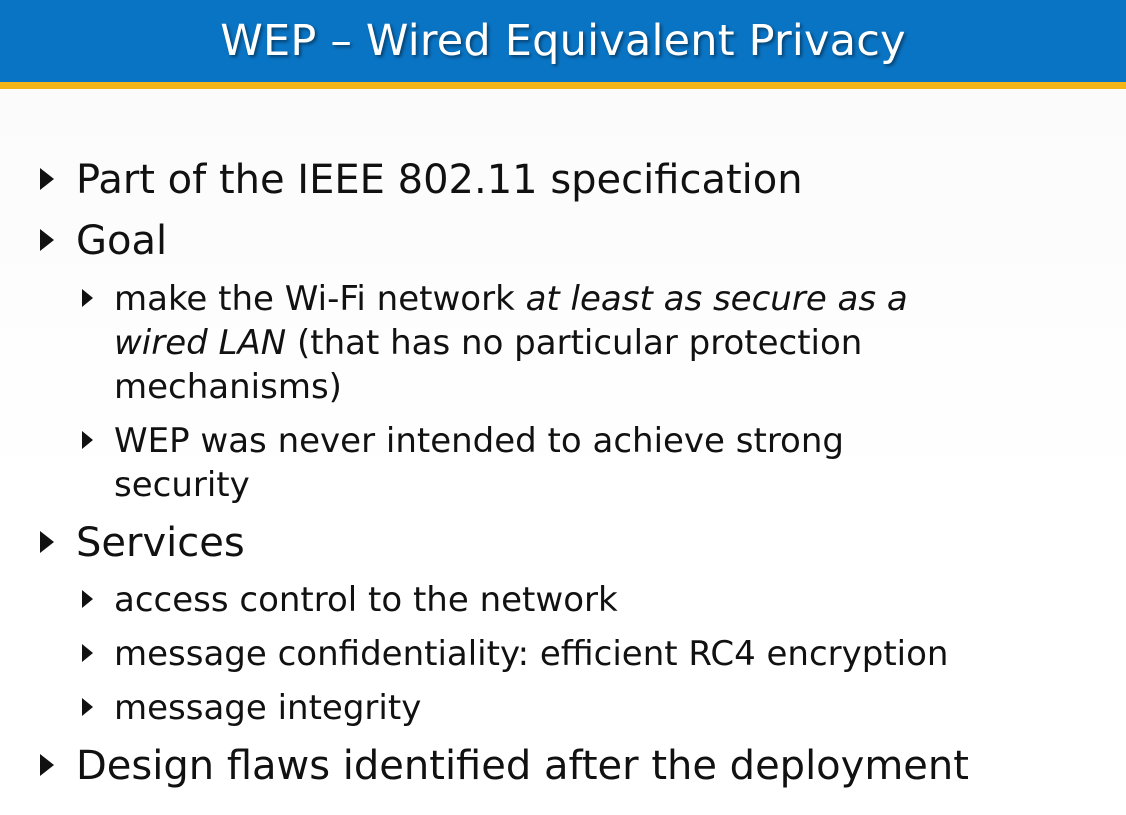 This screenshot has width=1126, height=815. I want to click on bullet-services-item-1: access control to the network, so click(350, 600).